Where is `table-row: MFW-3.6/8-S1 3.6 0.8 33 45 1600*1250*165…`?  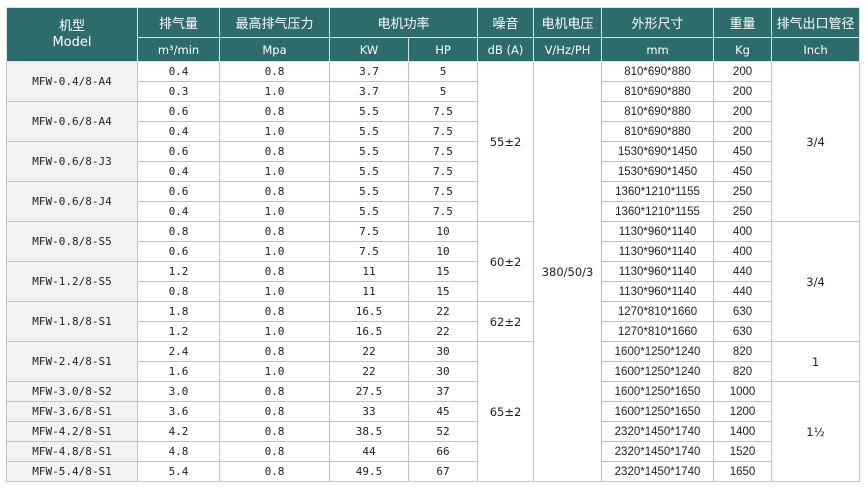 table-row: MFW-3.6/8-S1 3.6 0.8 33 45 1600*1250*165… is located at coordinates (433, 411).